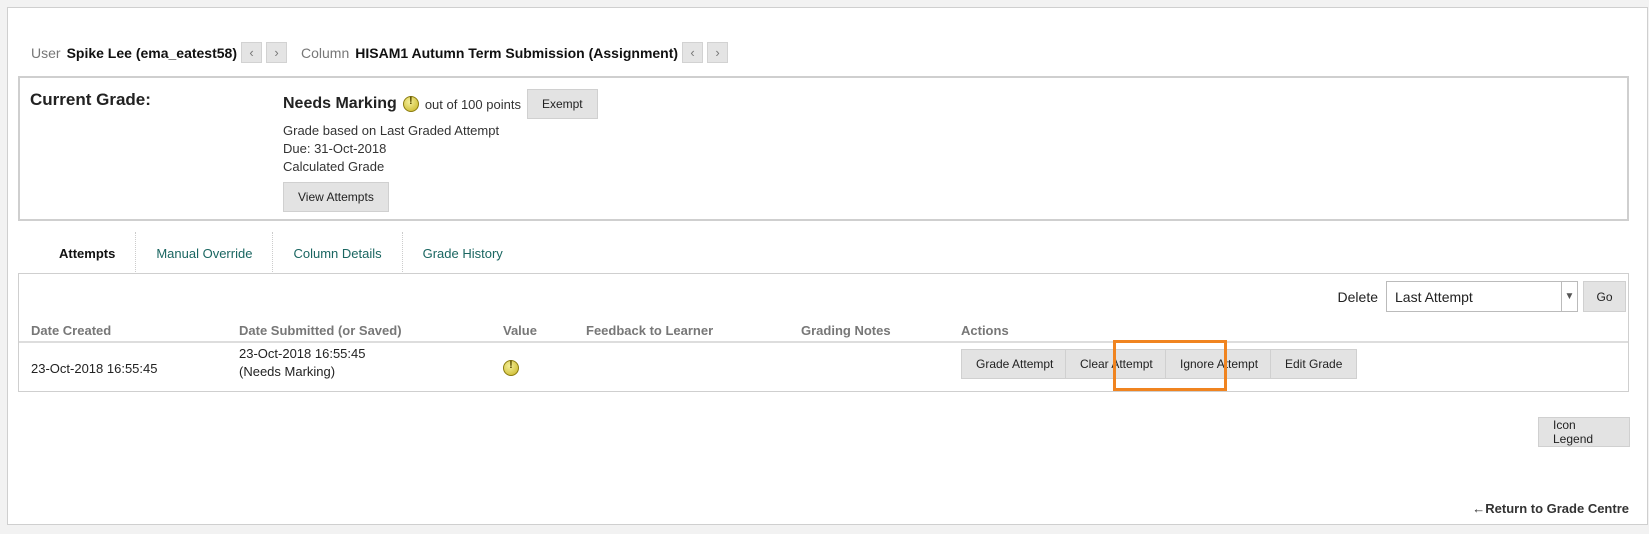  What do you see at coordinates (87, 253) in the screenshot?
I see `tab-attempts: Attempts` at bounding box center [87, 253].